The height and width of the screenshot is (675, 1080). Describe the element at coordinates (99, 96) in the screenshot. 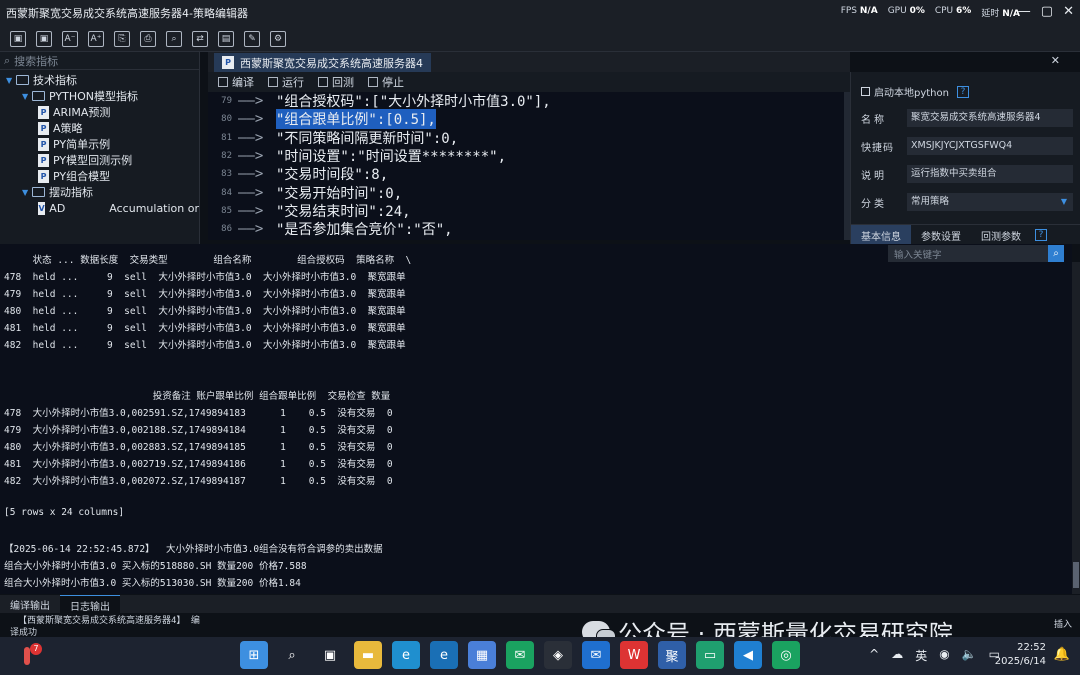

I see `tree-folder: ▼ PYTHON模型指标` at that location.